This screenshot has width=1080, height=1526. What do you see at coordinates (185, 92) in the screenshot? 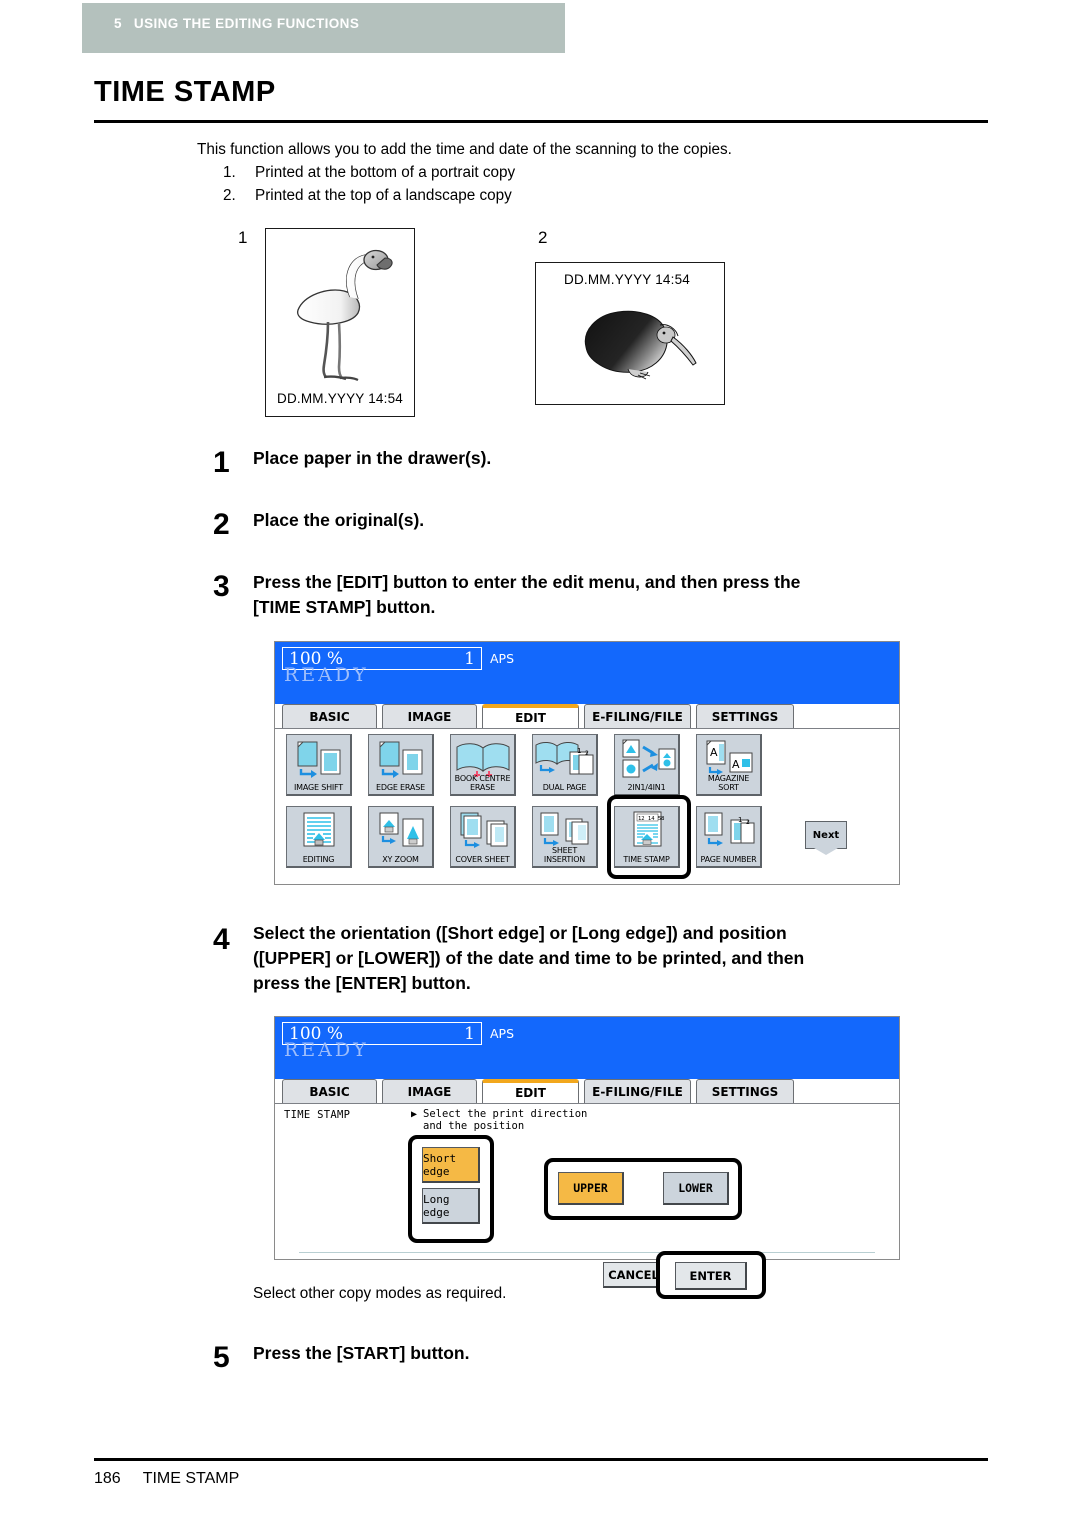
I see `page-title: TIME STAMP` at bounding box center [185, 92].